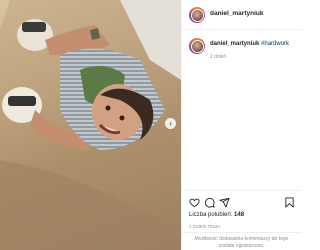 Image resolution: width=320 pixels, height=250 pixels. Describe the element at coordinates (209, 202) in the screenshot. I see `comment-icon` at that location.